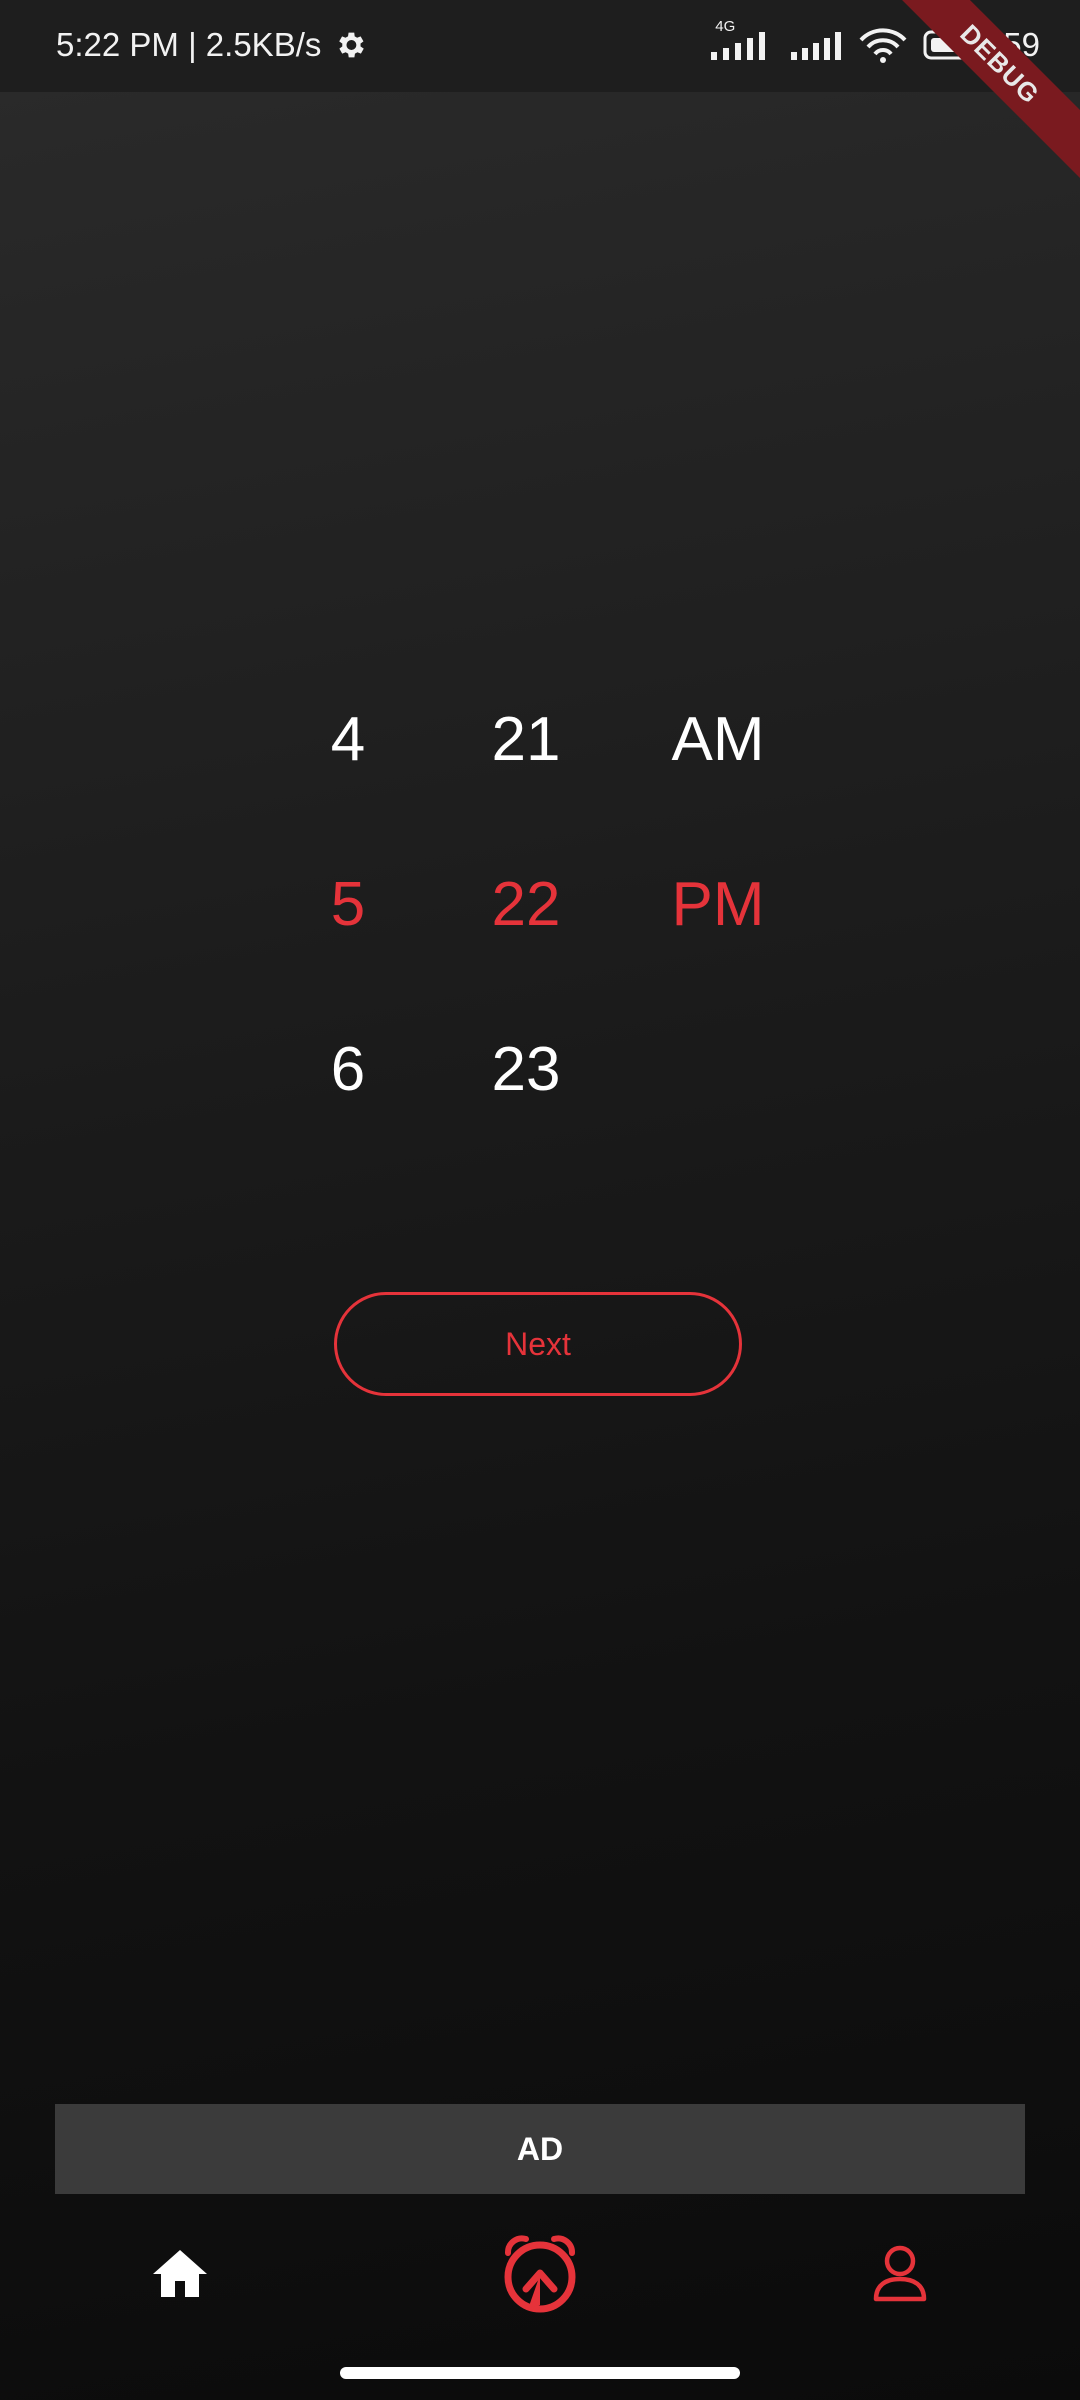 The height and width of the screenshot is (2400, 1080). Describe the element at coordinates (526, 740) in the screenshot. I see `minute-option: 21` at that location.